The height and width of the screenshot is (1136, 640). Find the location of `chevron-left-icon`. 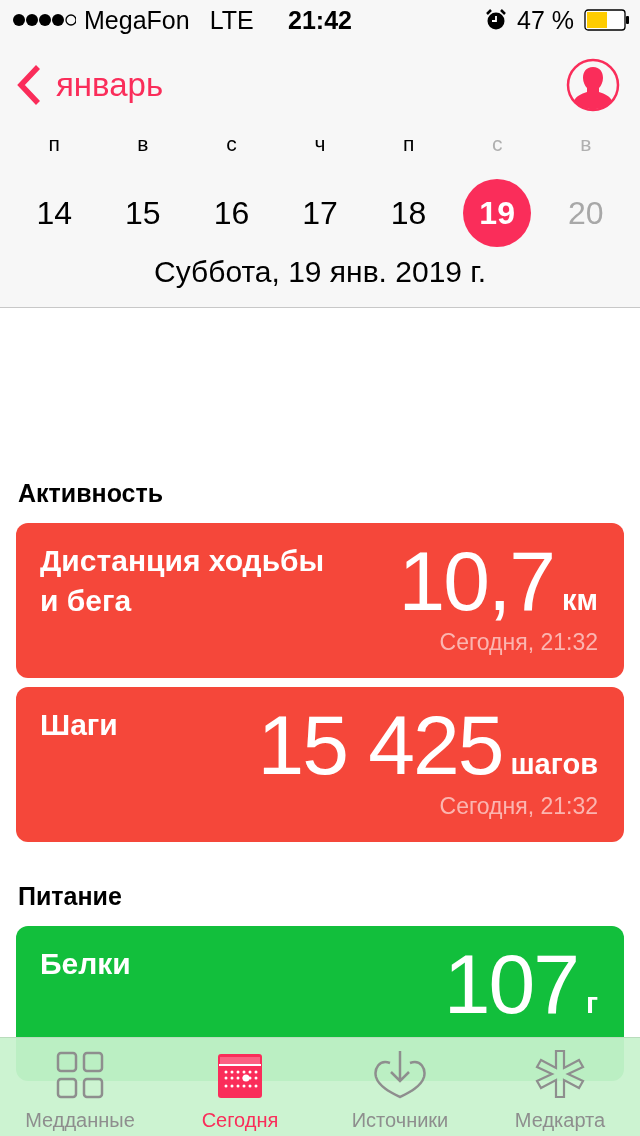

chevron-left-icon is located at coordinates (29, 85).